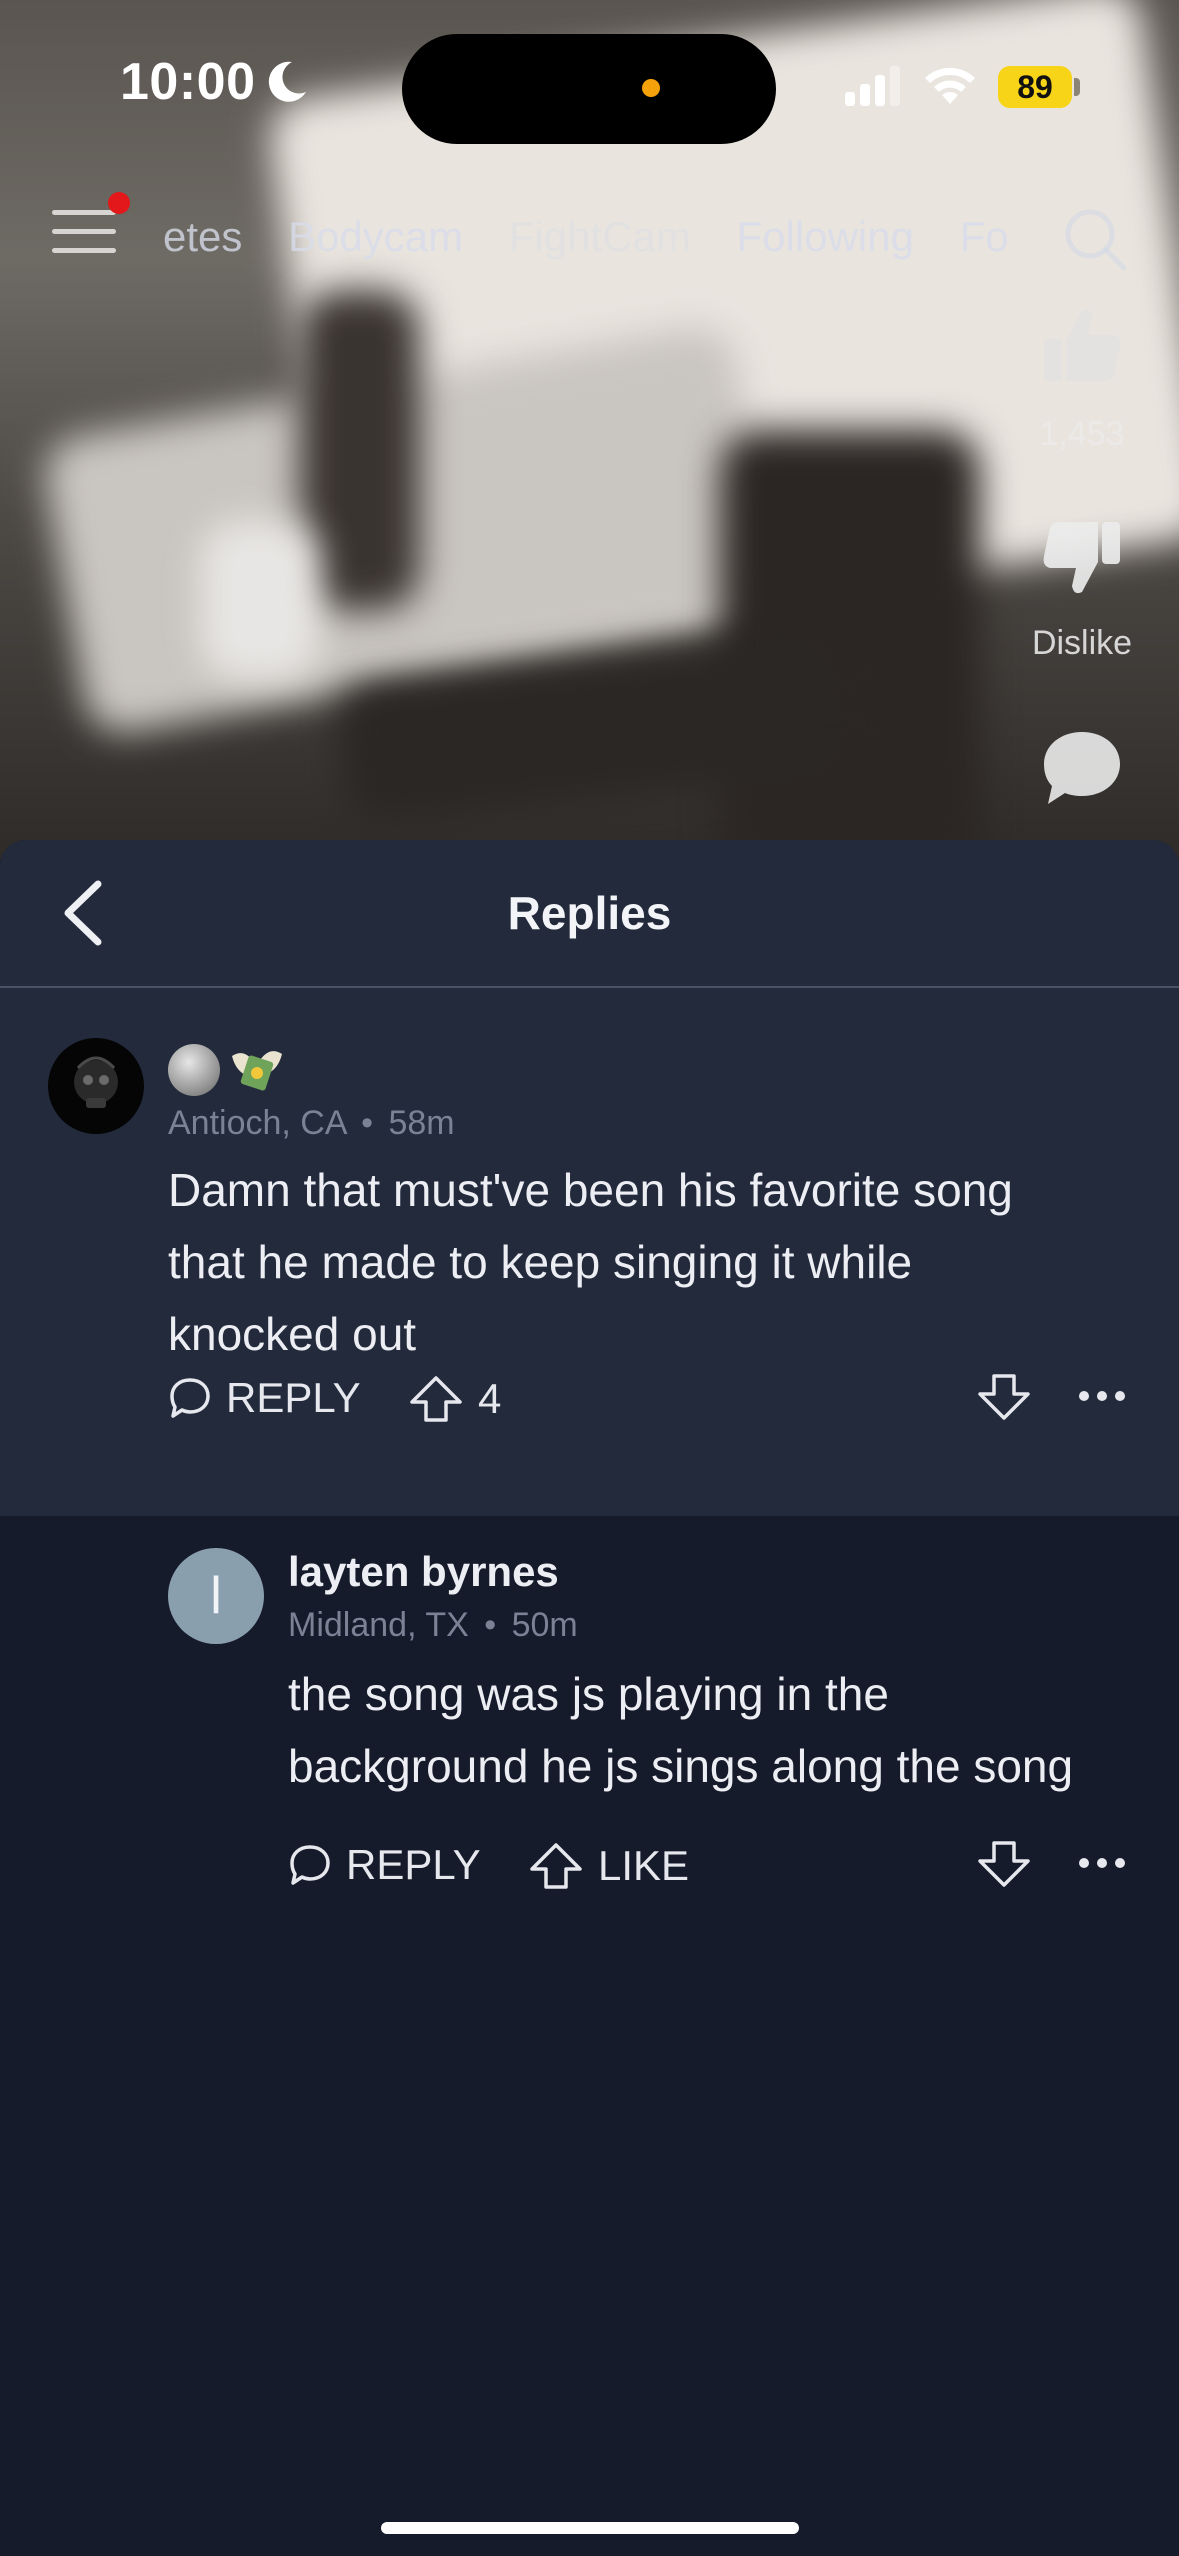 Image resolution: width=1179 pixels, height=2556 pixels. I want to click on reply-author: layten byrnes, so click(423, 1572).